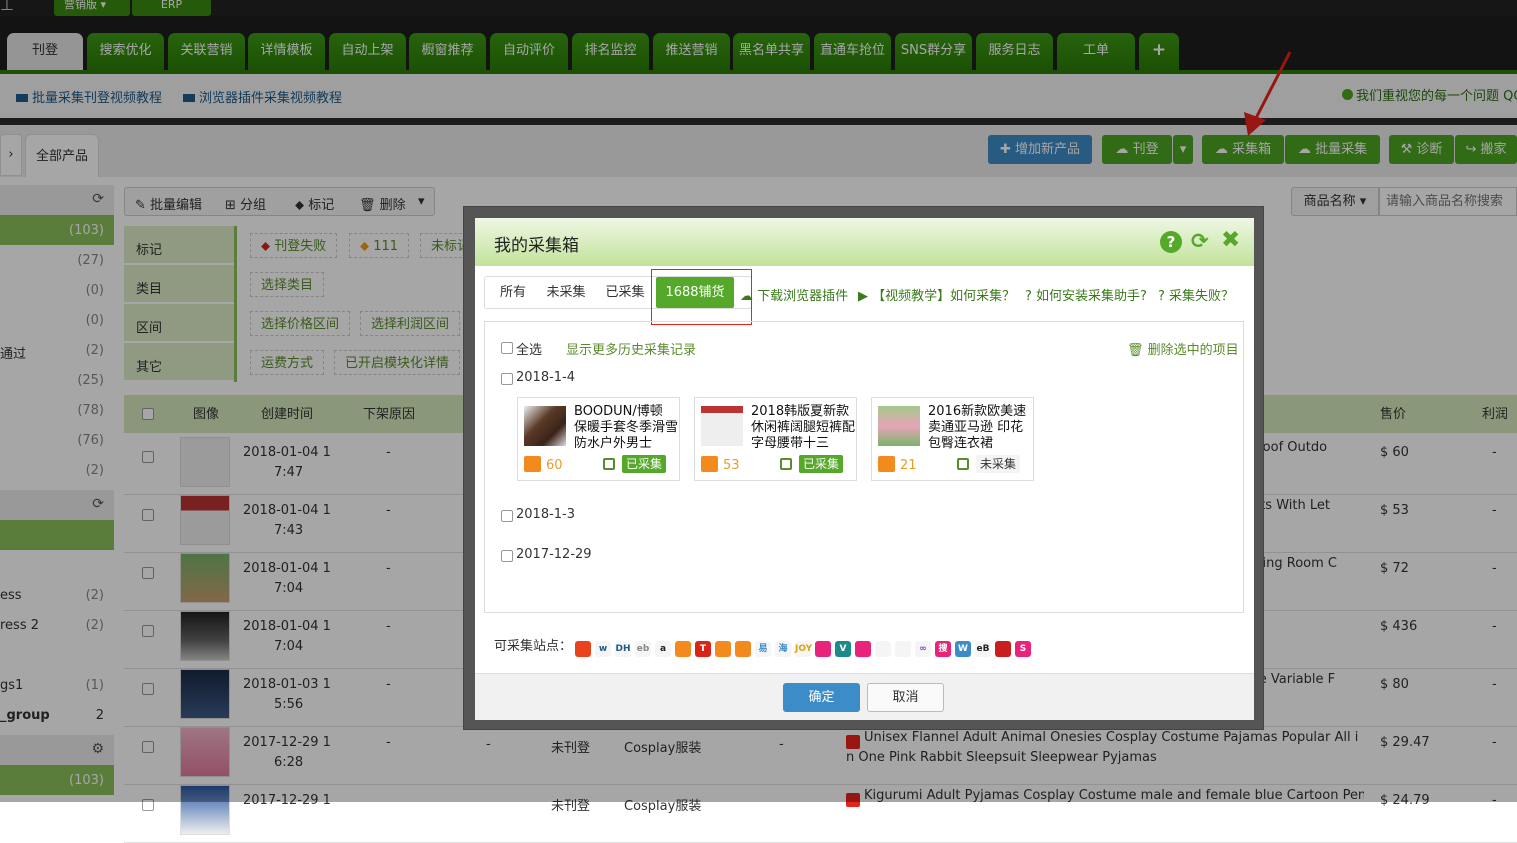  What do you see at coordinates (643, 649) in the screenshot?
I see `site-icon: eb` at bounding box center [643, 649].